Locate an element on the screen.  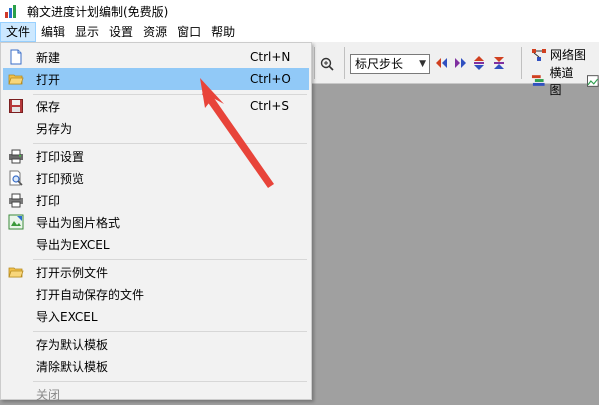
menu-item-shortcut: Ctrl+O is located at coordinates (270, 79).